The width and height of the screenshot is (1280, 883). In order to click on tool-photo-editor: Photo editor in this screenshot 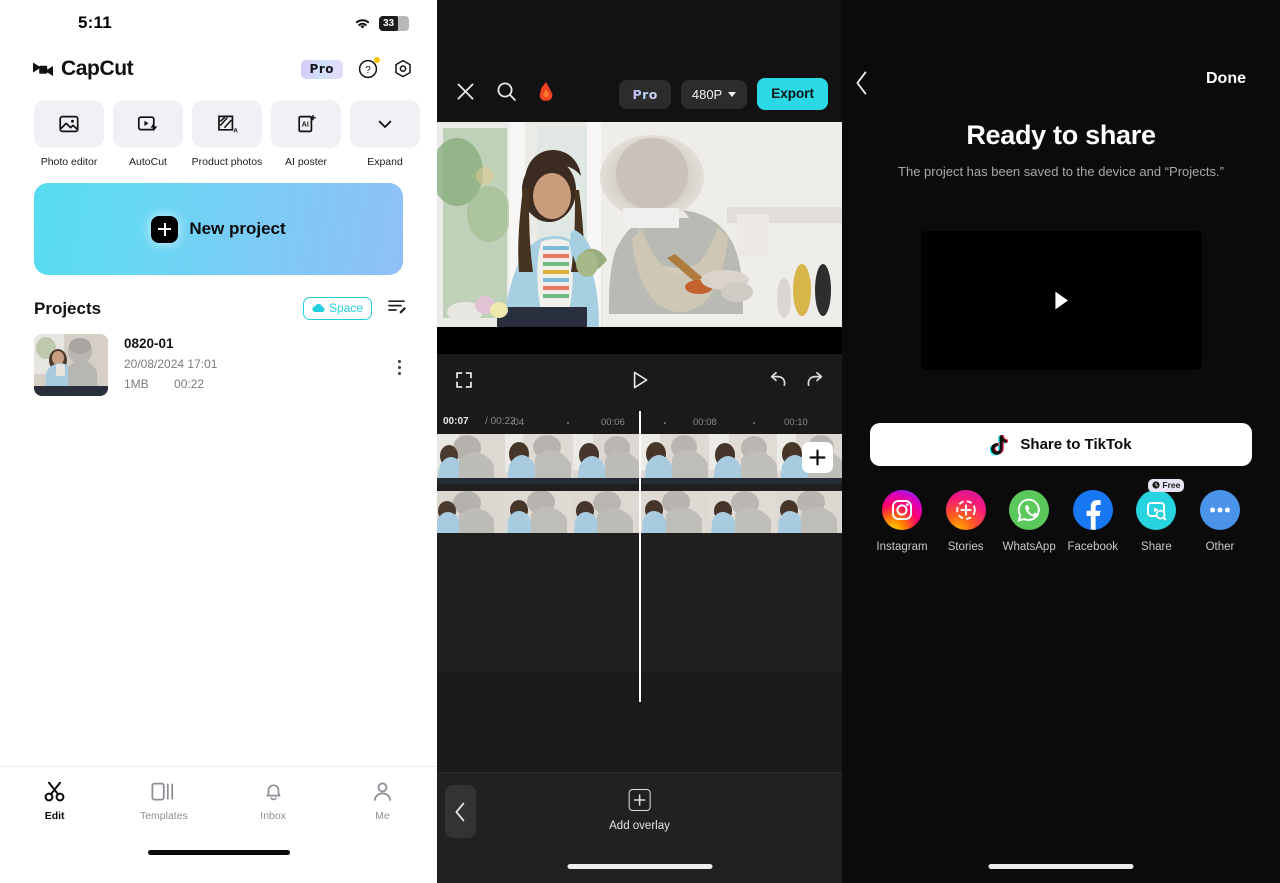, I will do `click(69, 134)`.